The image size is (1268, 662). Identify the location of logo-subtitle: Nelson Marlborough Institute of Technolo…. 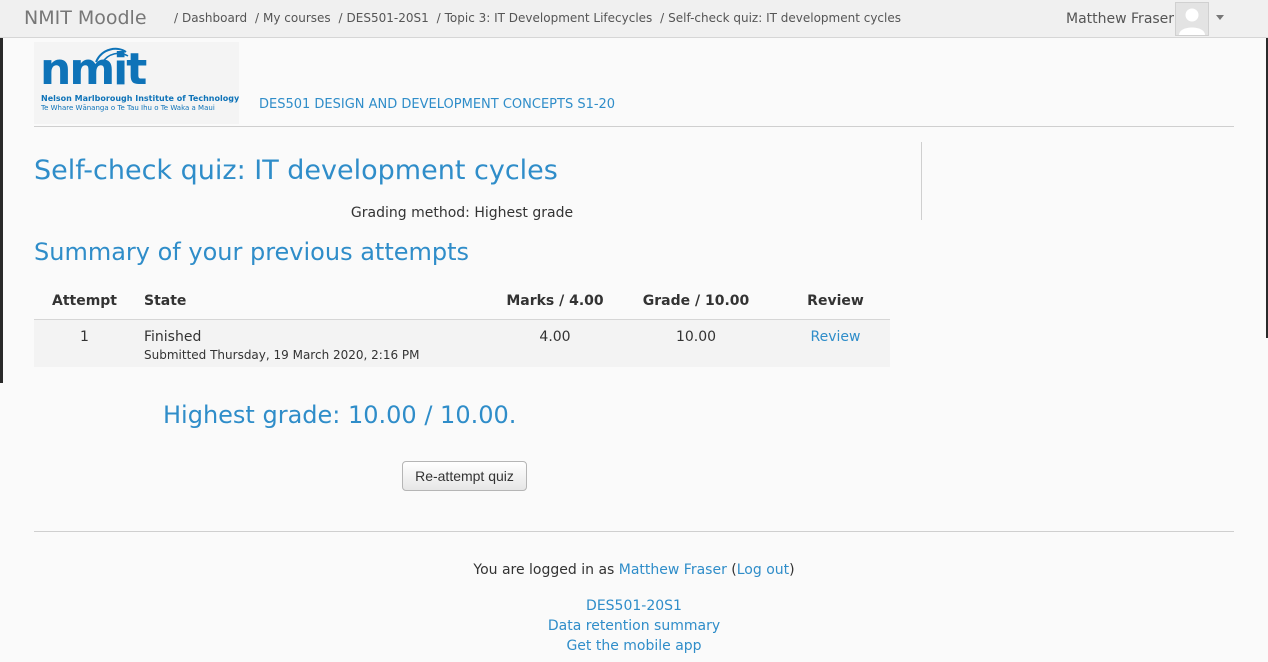
(140, 98).